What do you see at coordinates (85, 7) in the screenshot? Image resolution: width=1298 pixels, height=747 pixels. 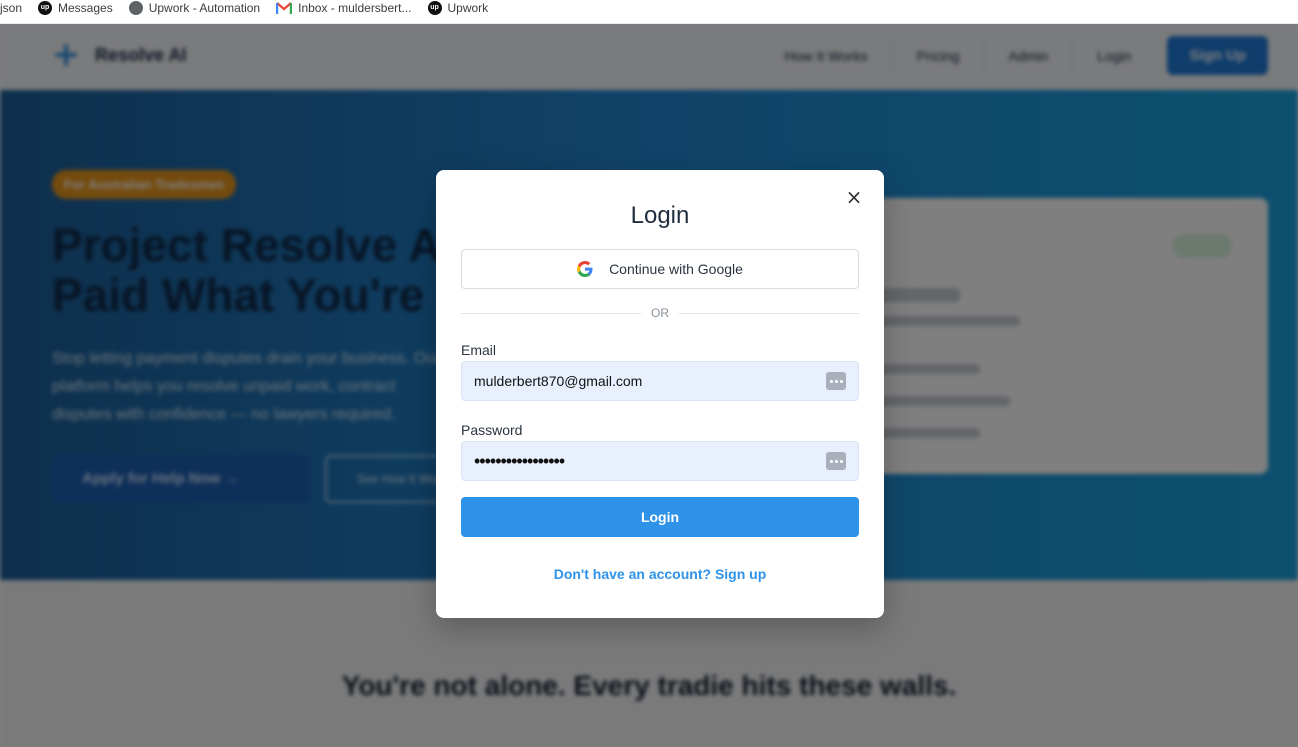 I see `bookmark-label: Messages` at bounding box center [85, 7].